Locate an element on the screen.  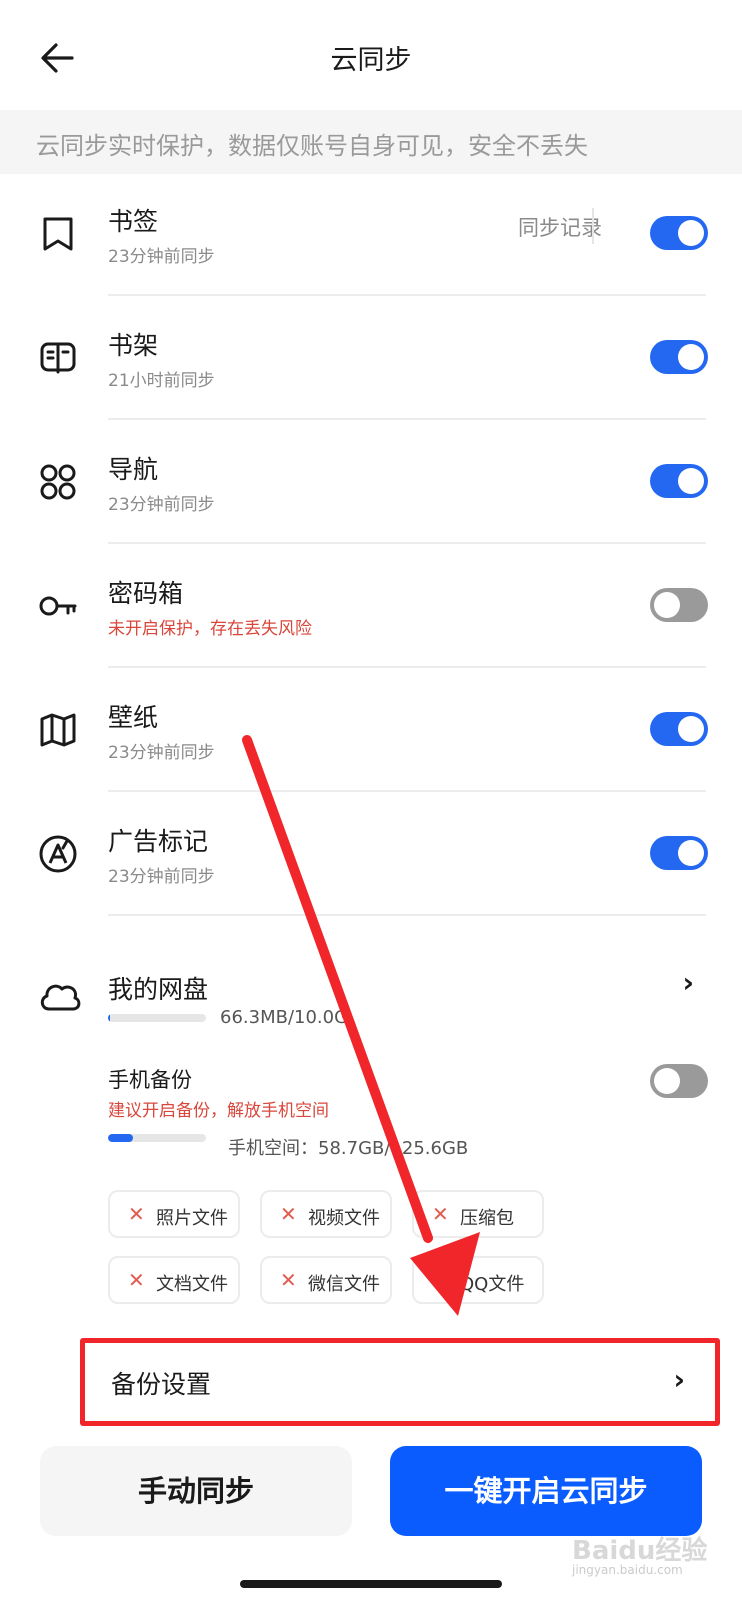
home-indicator is located at coordinates (371, 1584).